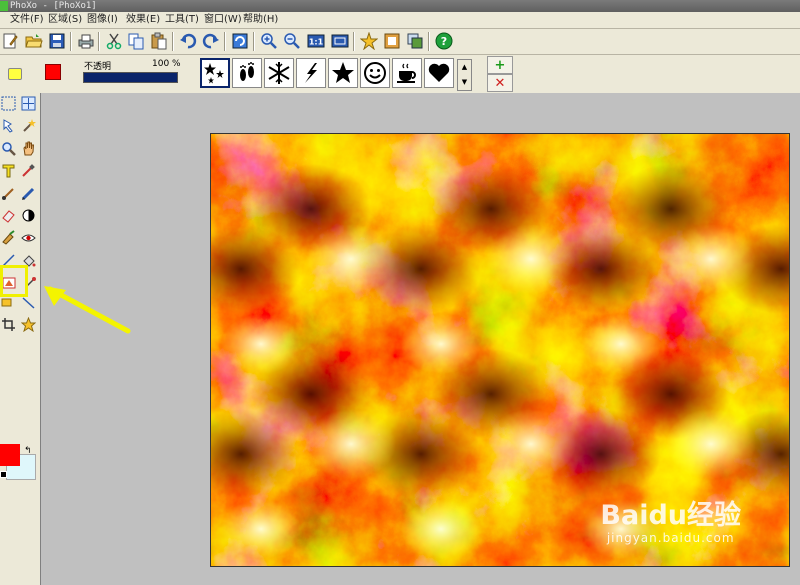  I want to click on new-file-button, so click(10, 41).